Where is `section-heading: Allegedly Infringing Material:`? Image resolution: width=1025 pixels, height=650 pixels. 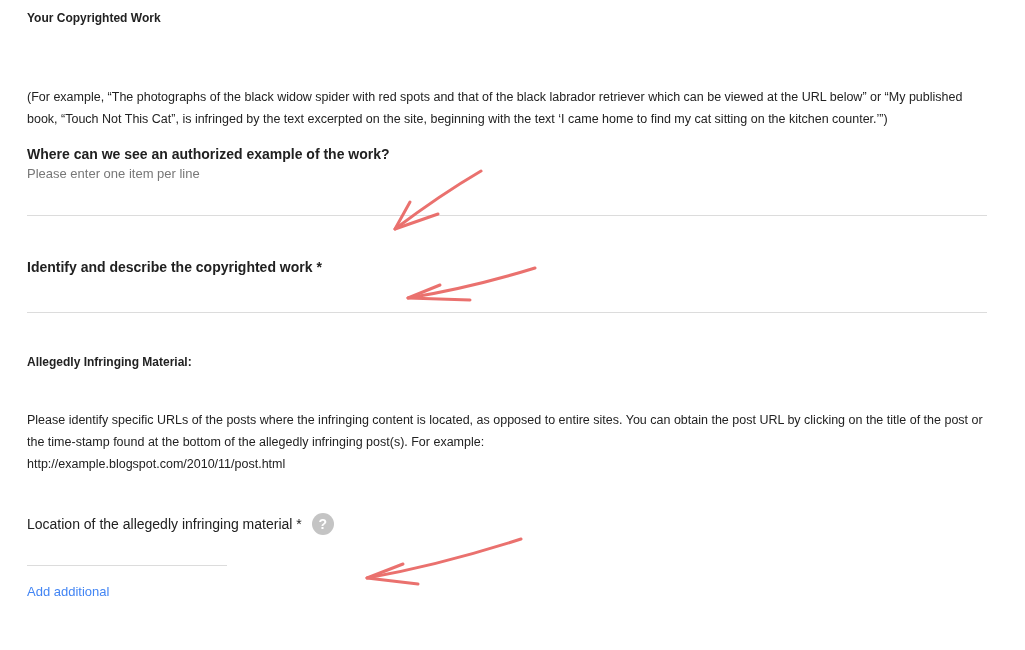
section-heading: Allegedly Infringing Material: is located at coordinates (110, 362).